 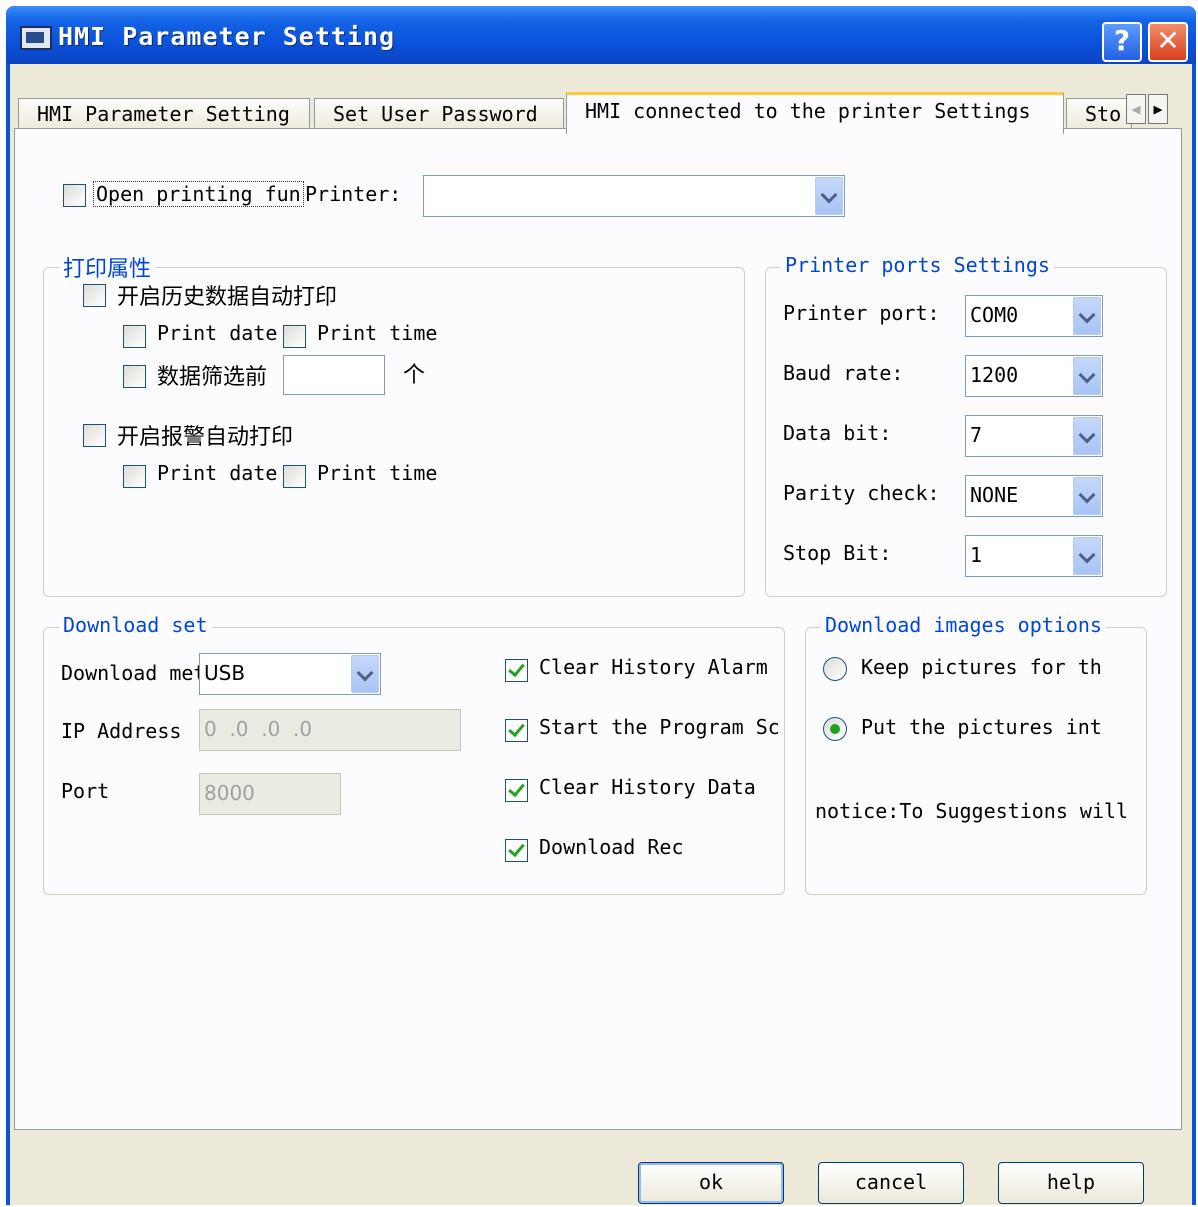 I want to click on ip-address-label: IP Address, so click(x=121, y=731).